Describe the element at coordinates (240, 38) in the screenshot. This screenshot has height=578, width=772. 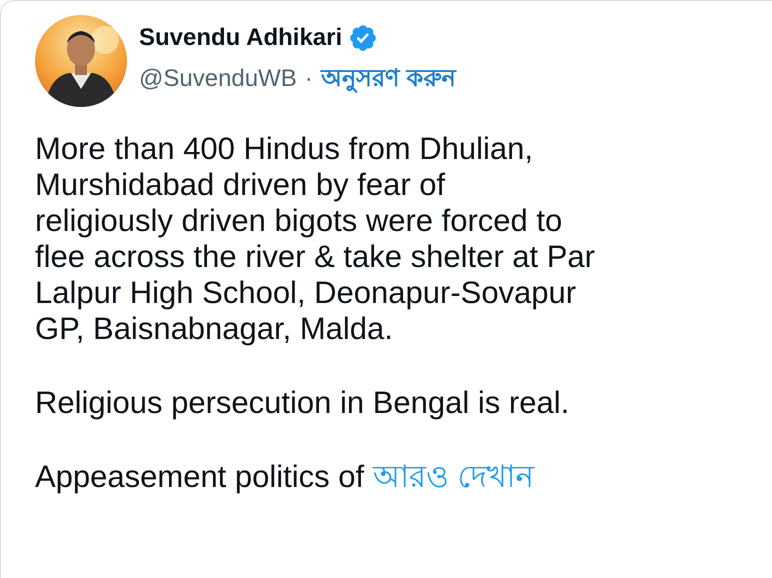
I see `author-name: Suvendu Adhikari` at that location.